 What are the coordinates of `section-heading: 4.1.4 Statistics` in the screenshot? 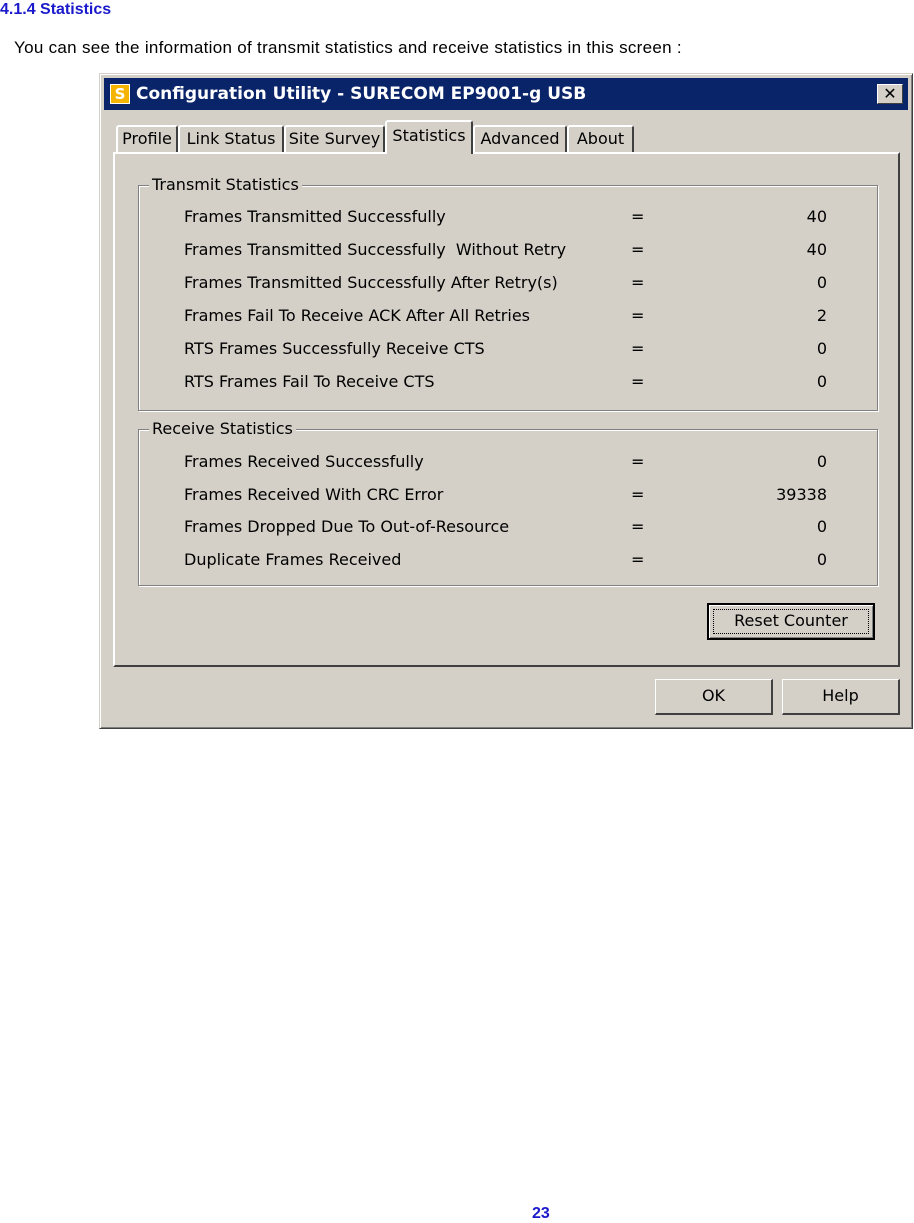 It's located at (56, 9).